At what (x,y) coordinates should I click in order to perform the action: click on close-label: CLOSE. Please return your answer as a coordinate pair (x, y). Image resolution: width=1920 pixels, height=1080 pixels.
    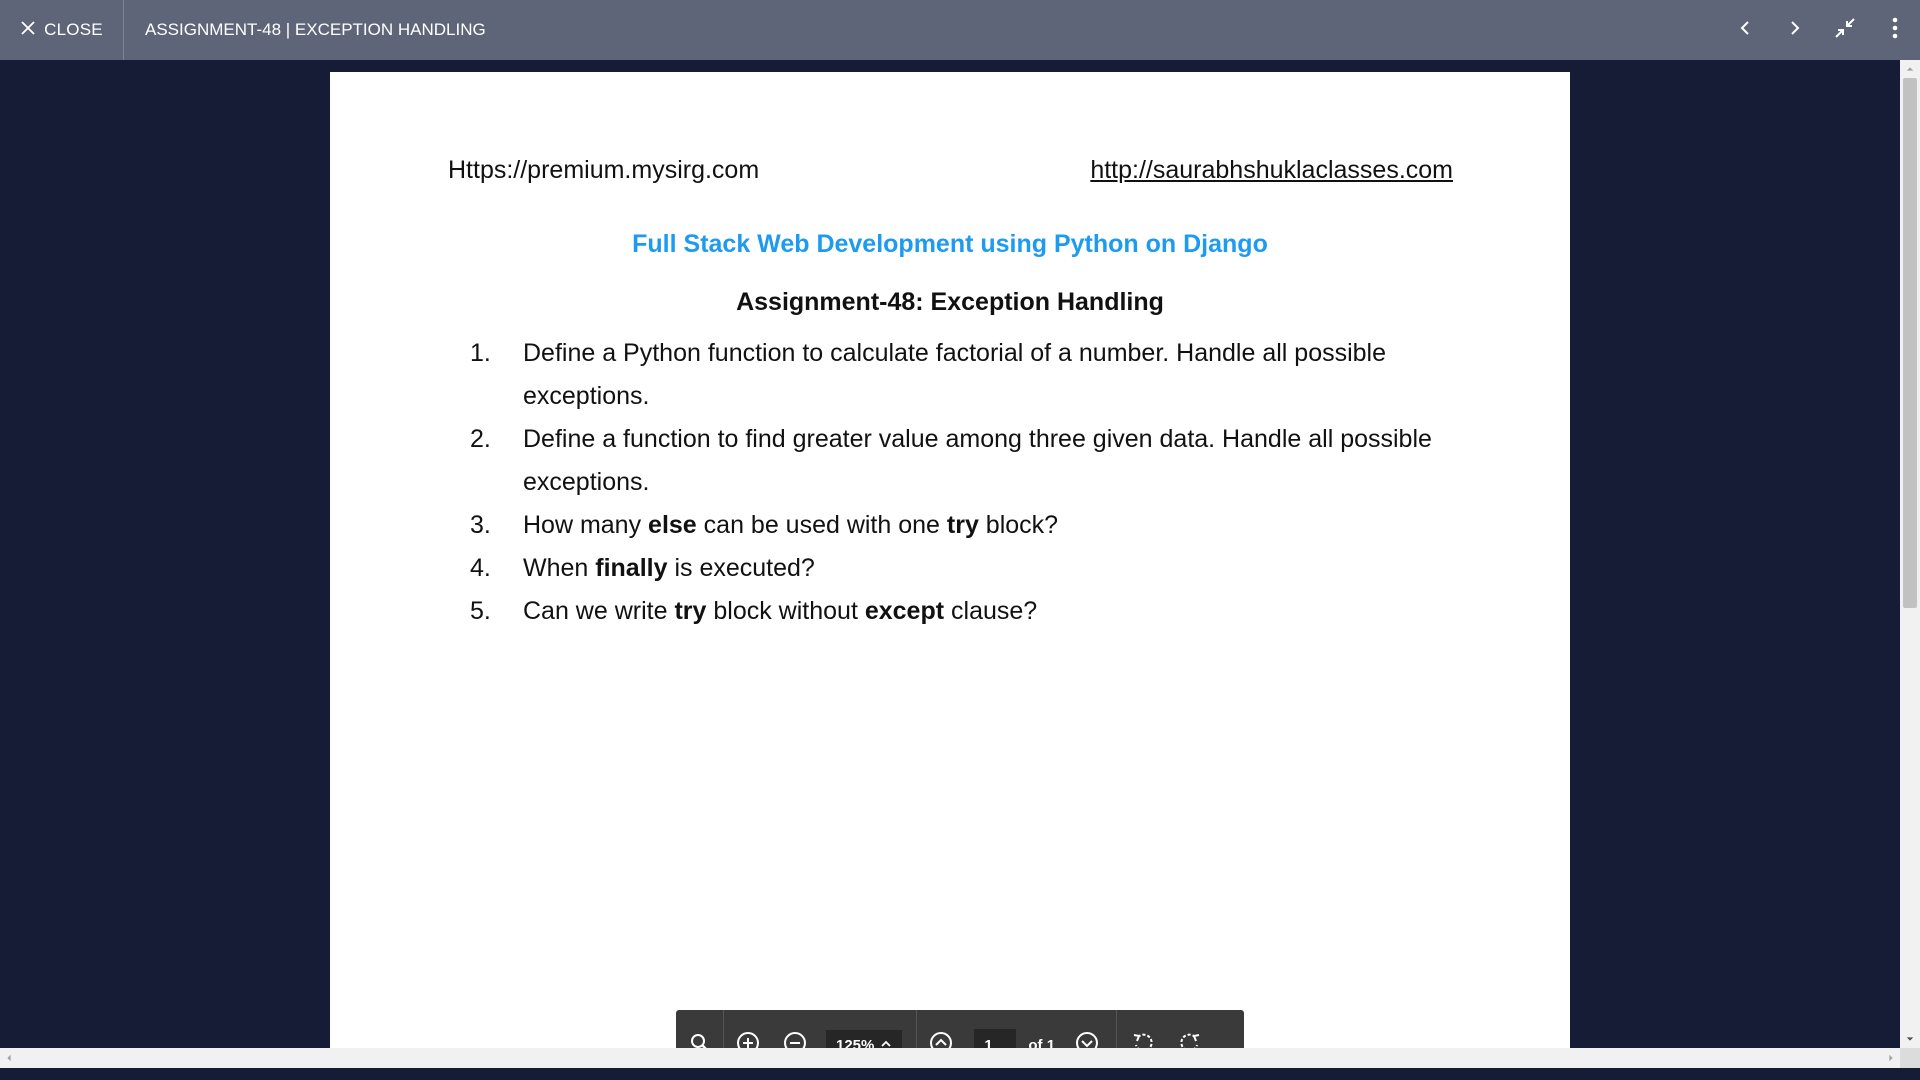
    Looking at the image, I should click on (73, 29).